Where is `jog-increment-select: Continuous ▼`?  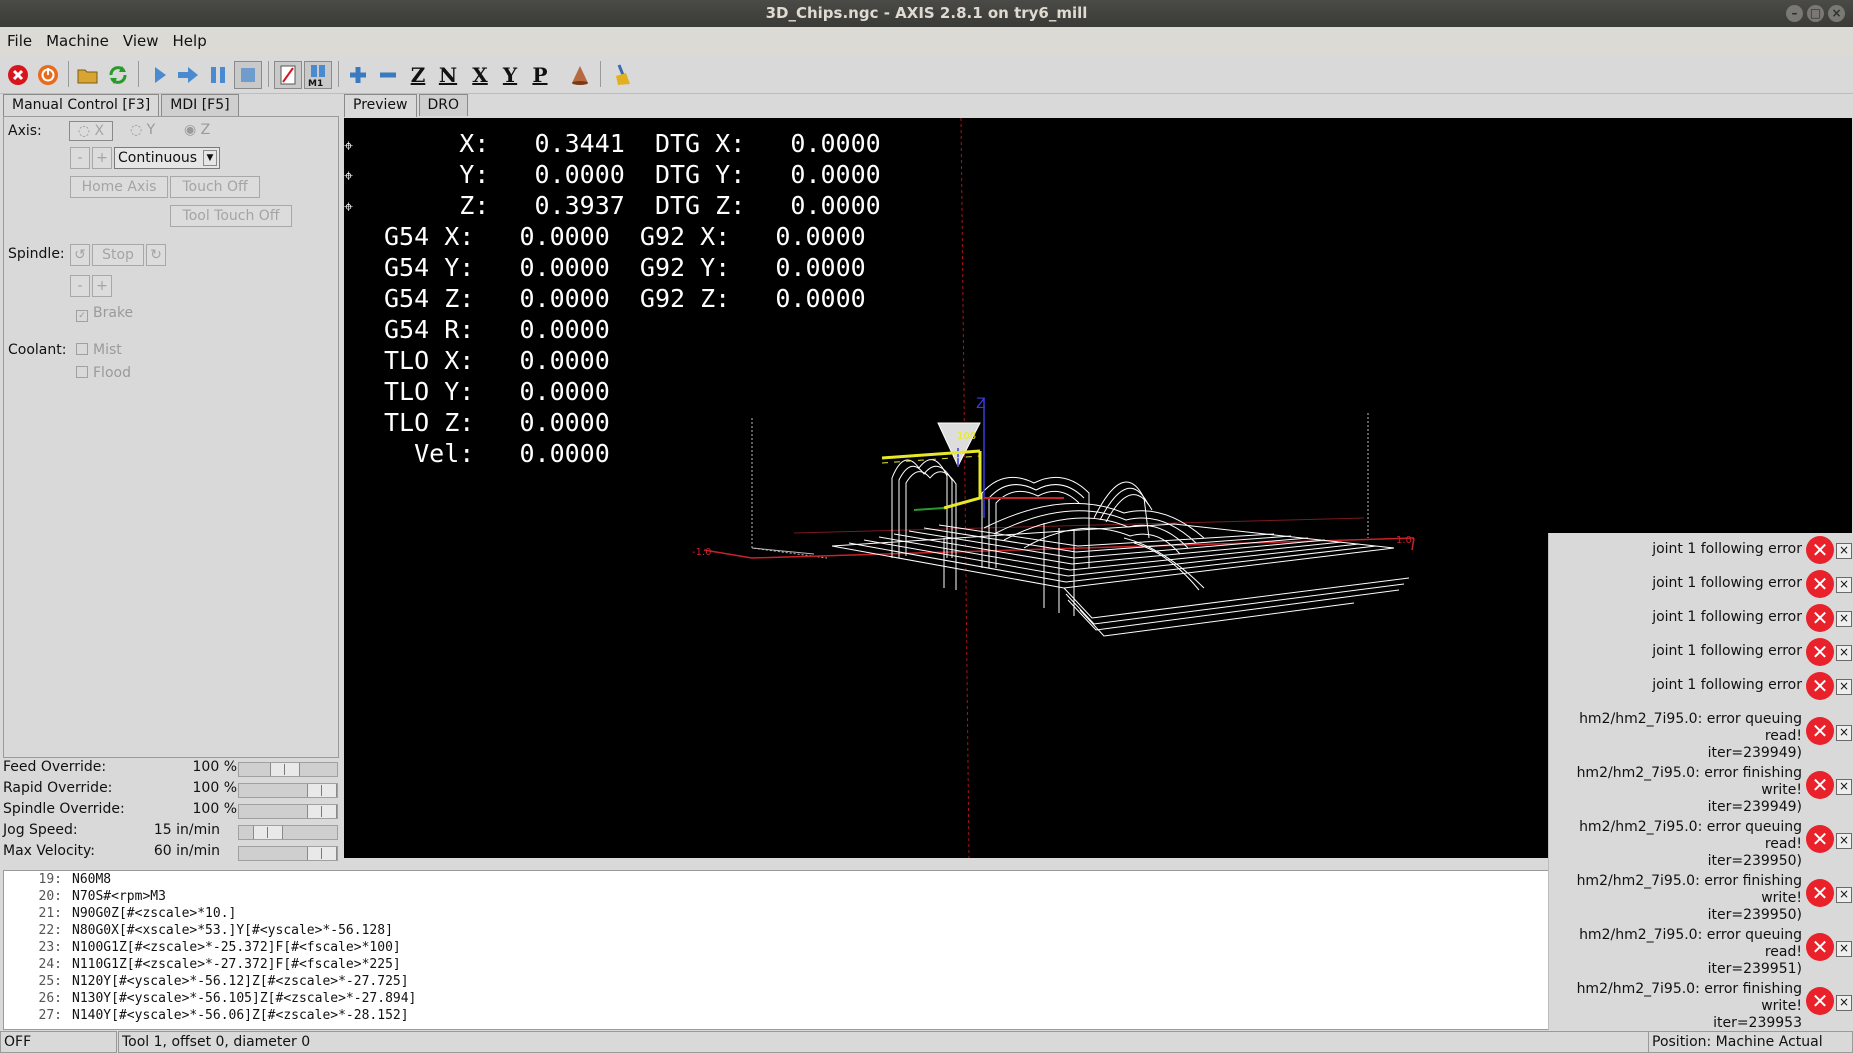 jog-increment-select: Continuous ▼ is located at coordinates (167, 158).